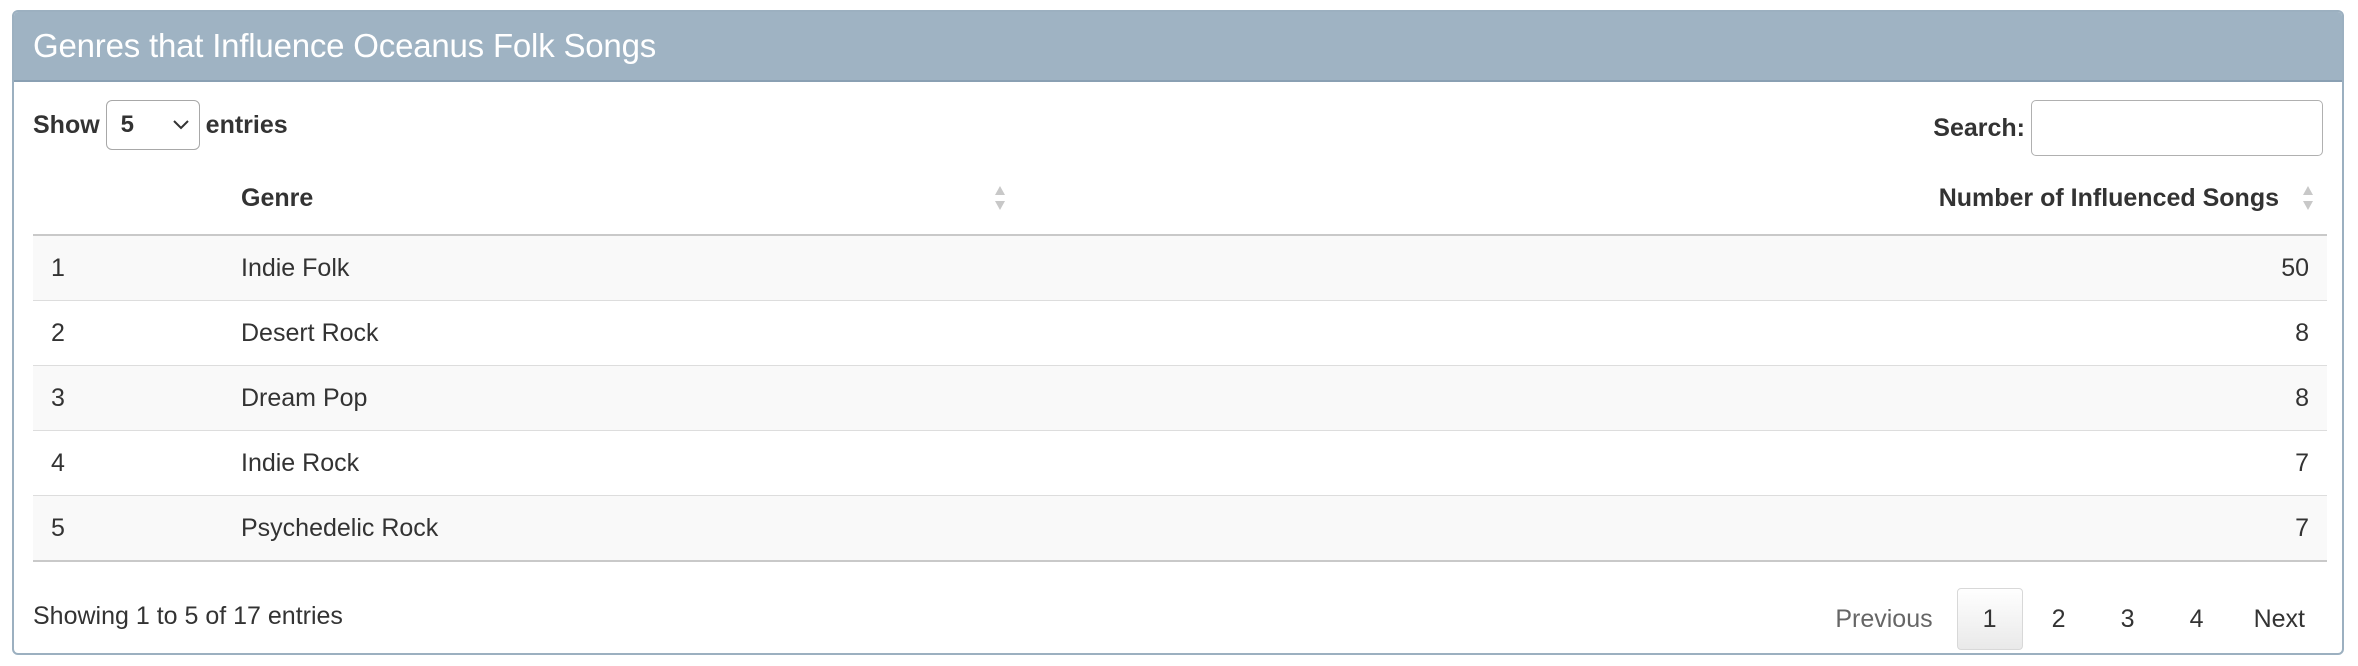 The width and height of the screenshot is (2358, 666). What do you see at coordinates (2059, 619) in the screenshot?
I see `page-button-2: 2` at bounding box center [2059, 619].